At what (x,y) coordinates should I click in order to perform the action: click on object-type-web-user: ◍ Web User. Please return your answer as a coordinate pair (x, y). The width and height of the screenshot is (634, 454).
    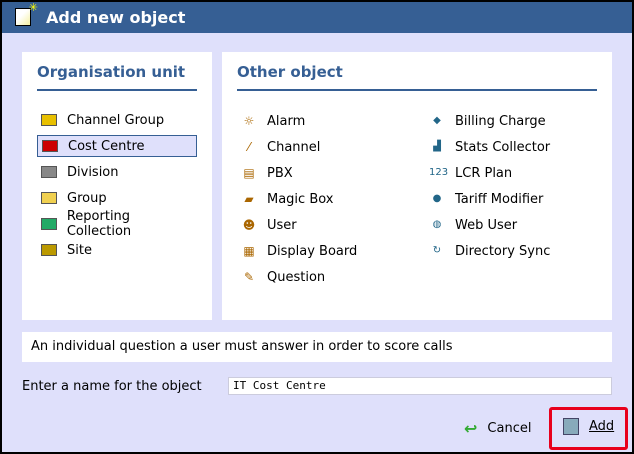
    Looking at the image, I should click on (471, 225).